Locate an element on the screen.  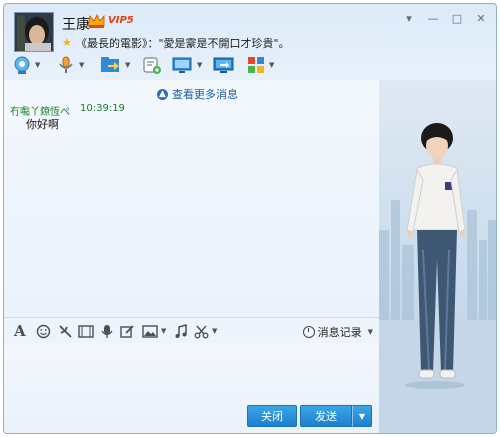
share-screen-icon is located at coordinates (223, 65).